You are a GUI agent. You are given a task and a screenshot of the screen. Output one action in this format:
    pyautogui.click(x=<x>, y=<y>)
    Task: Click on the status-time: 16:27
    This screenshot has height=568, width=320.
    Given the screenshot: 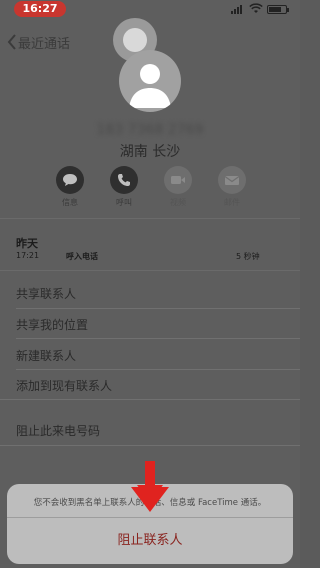 What is the action you would take?
    pyautogui.click(x=40, y=9)
    